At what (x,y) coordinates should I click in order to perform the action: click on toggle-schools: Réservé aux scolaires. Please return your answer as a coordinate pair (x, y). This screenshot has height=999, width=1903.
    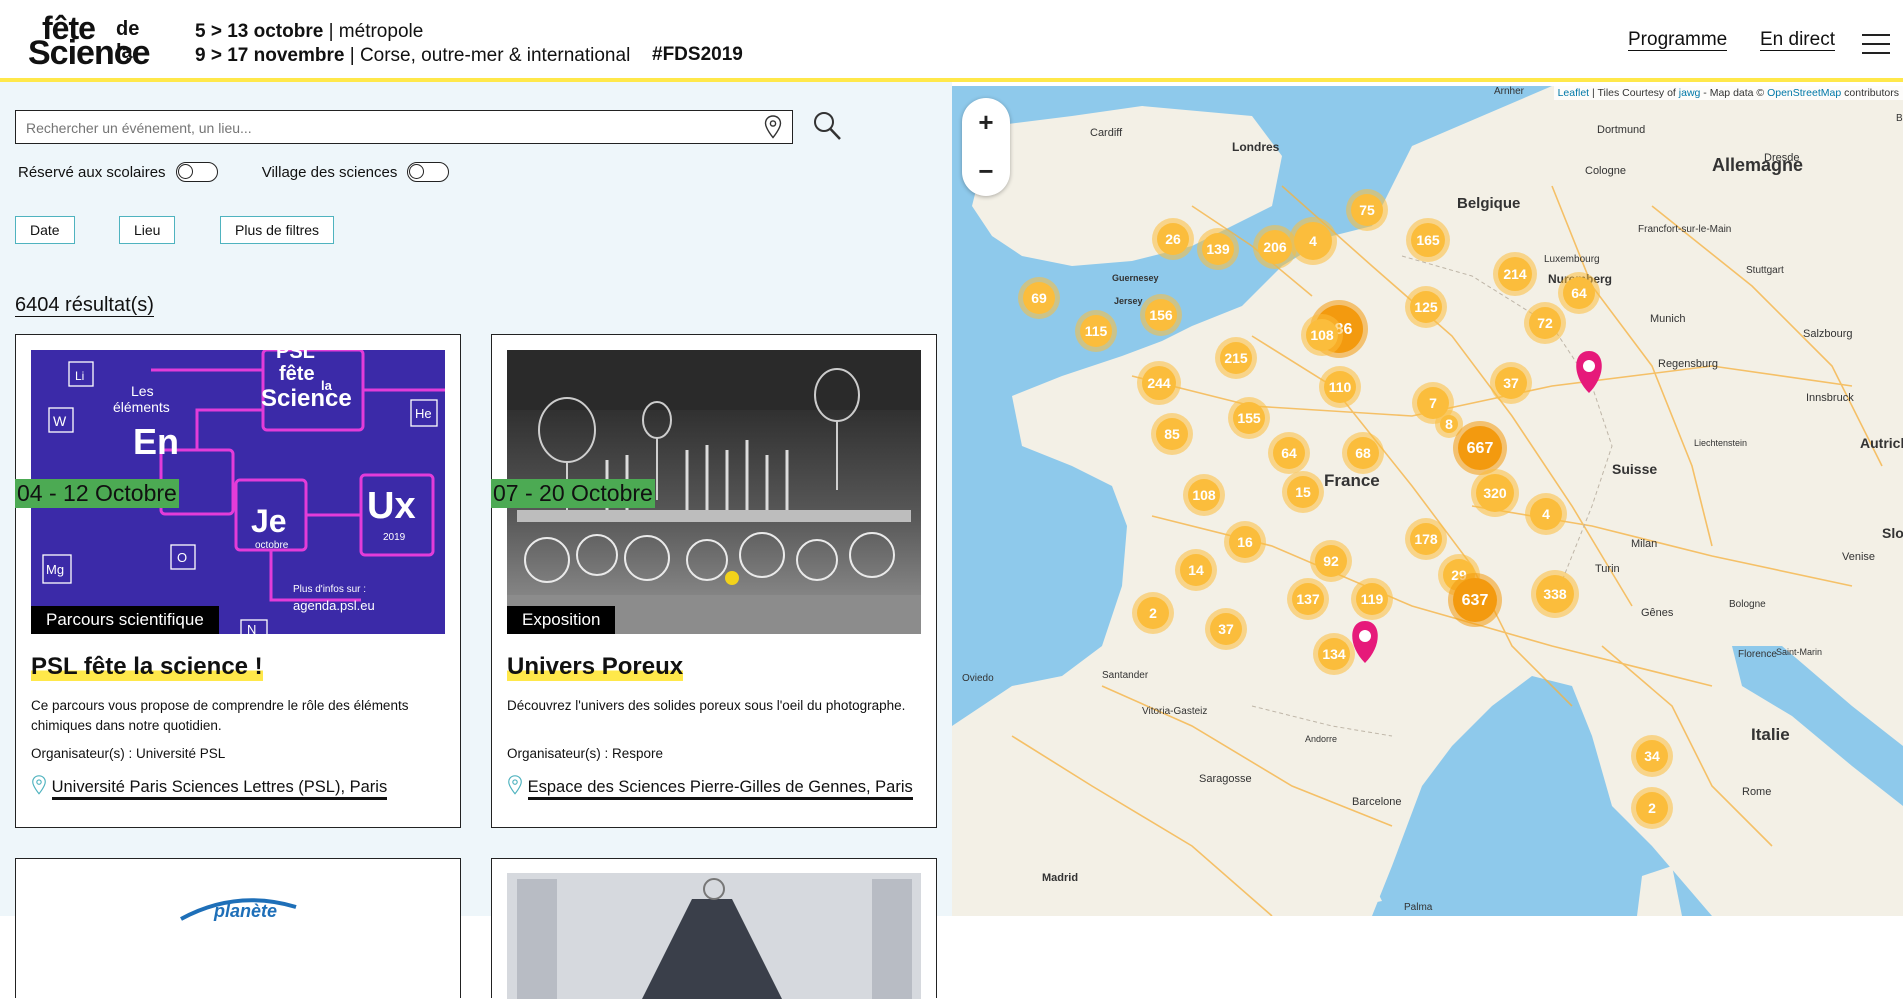
    Looking at the image, I should click on (118, 172).